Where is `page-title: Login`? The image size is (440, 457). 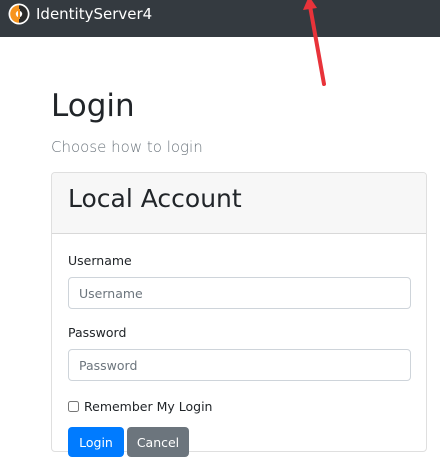
page-title: Login is located at coordinates (93, 106).